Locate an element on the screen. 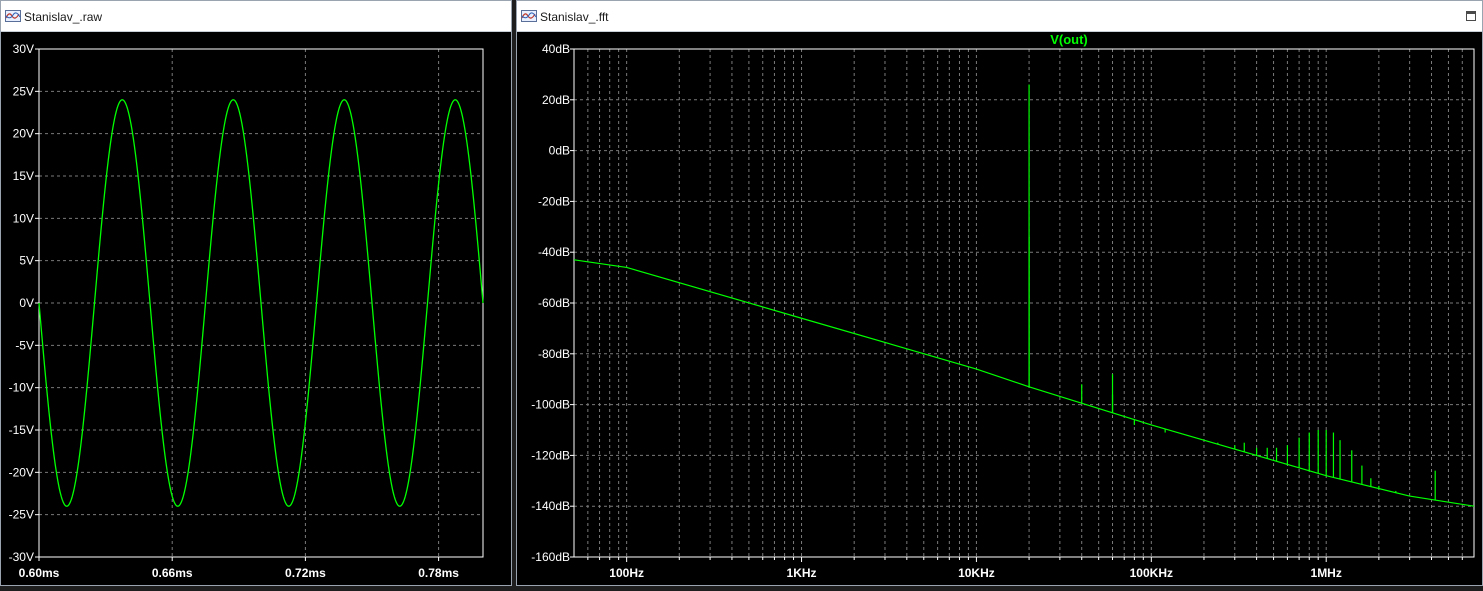 Image resolution: width=1483 pixels, height=591 pixels. trace-name-label: V(out) is located at coordinates (1069, 39).